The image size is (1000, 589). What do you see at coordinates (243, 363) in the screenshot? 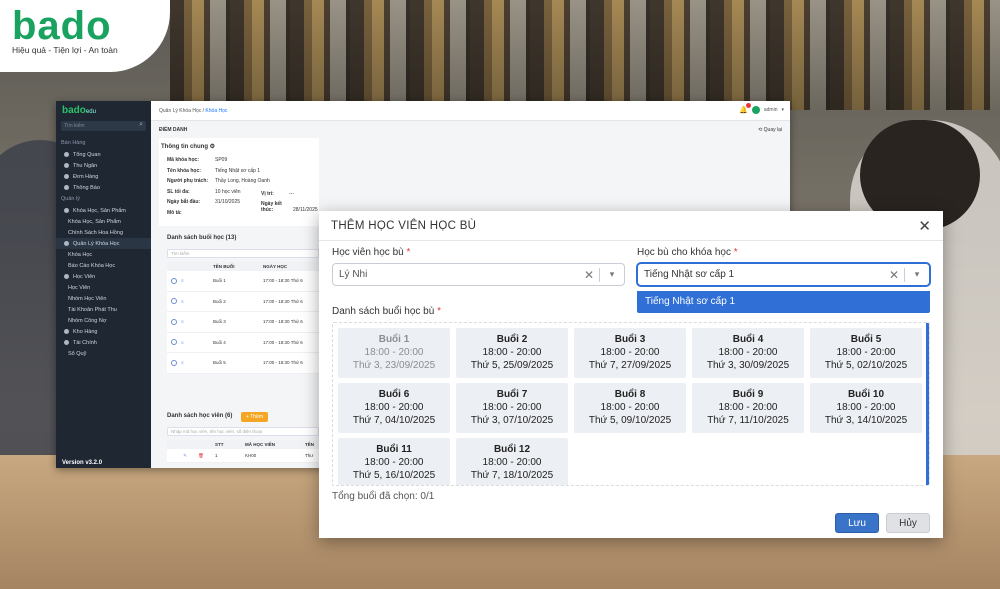
I see `table-row: ≡ Buổi 5 17:00 - 18:30 Thứ 6` at bounding box center [243, 363].